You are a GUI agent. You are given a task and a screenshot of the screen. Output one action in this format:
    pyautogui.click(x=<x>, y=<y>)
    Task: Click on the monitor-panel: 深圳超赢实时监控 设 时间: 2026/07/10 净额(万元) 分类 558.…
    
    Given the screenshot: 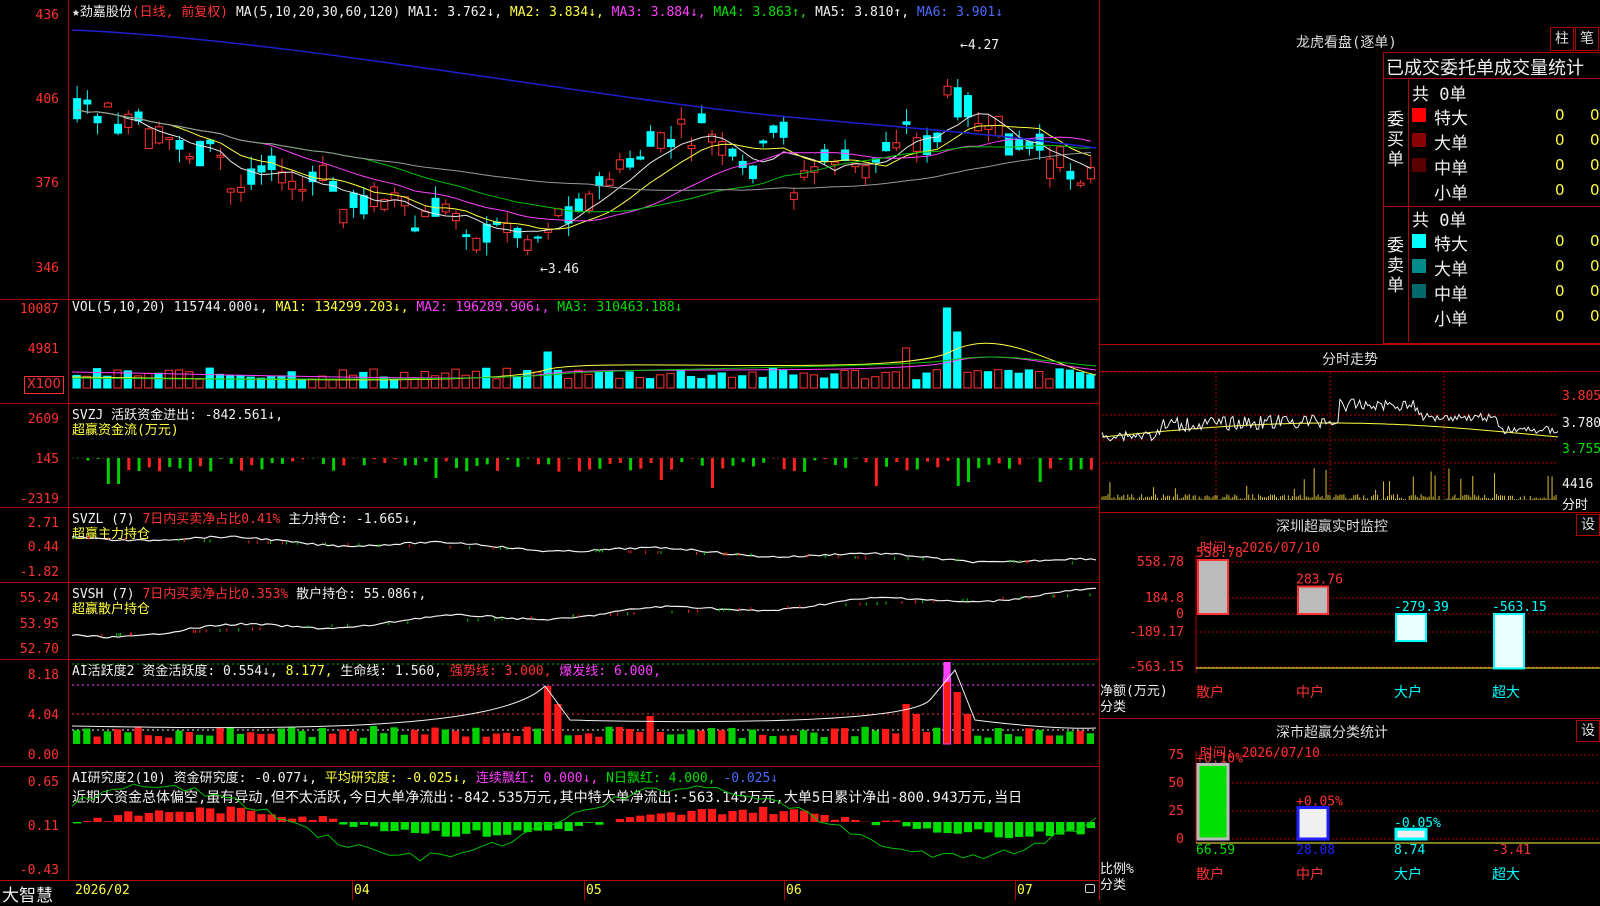 What is the action you would take?
    pyautogui.click(x=1350, y=616)
    